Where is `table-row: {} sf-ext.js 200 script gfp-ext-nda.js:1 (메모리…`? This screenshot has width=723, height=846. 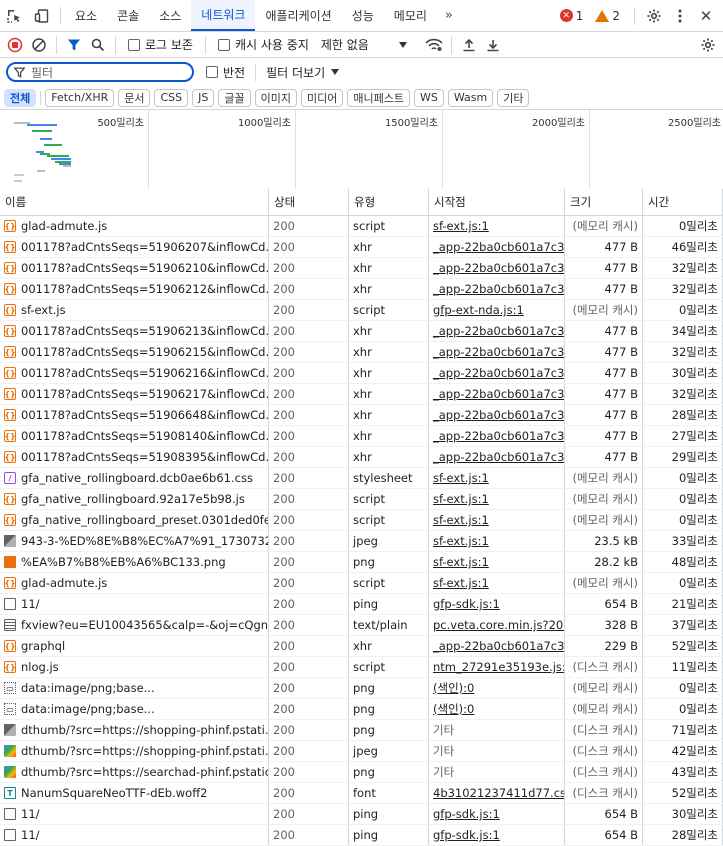 table-row: {} sf-ext.js 200 script gfp-ext-nda.js:1 (메모리… is located at coordinates (361, 310).